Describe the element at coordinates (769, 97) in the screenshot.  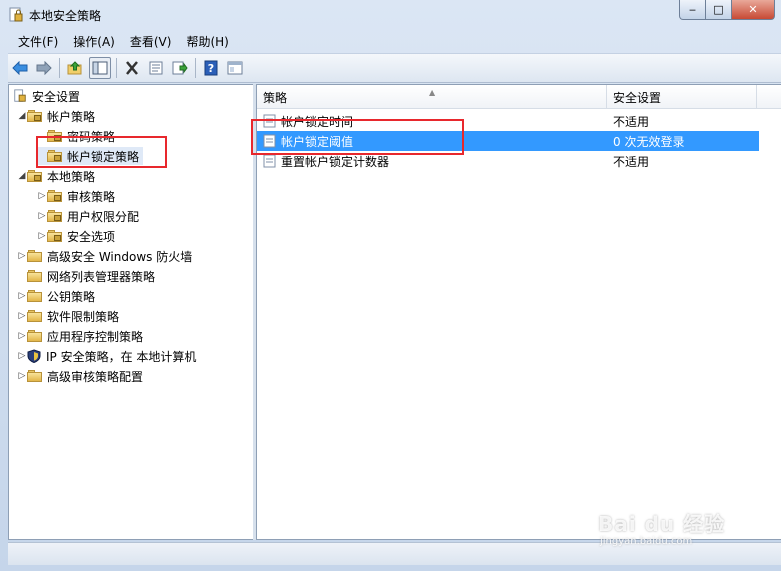
I see `column-header-empty` at that location.